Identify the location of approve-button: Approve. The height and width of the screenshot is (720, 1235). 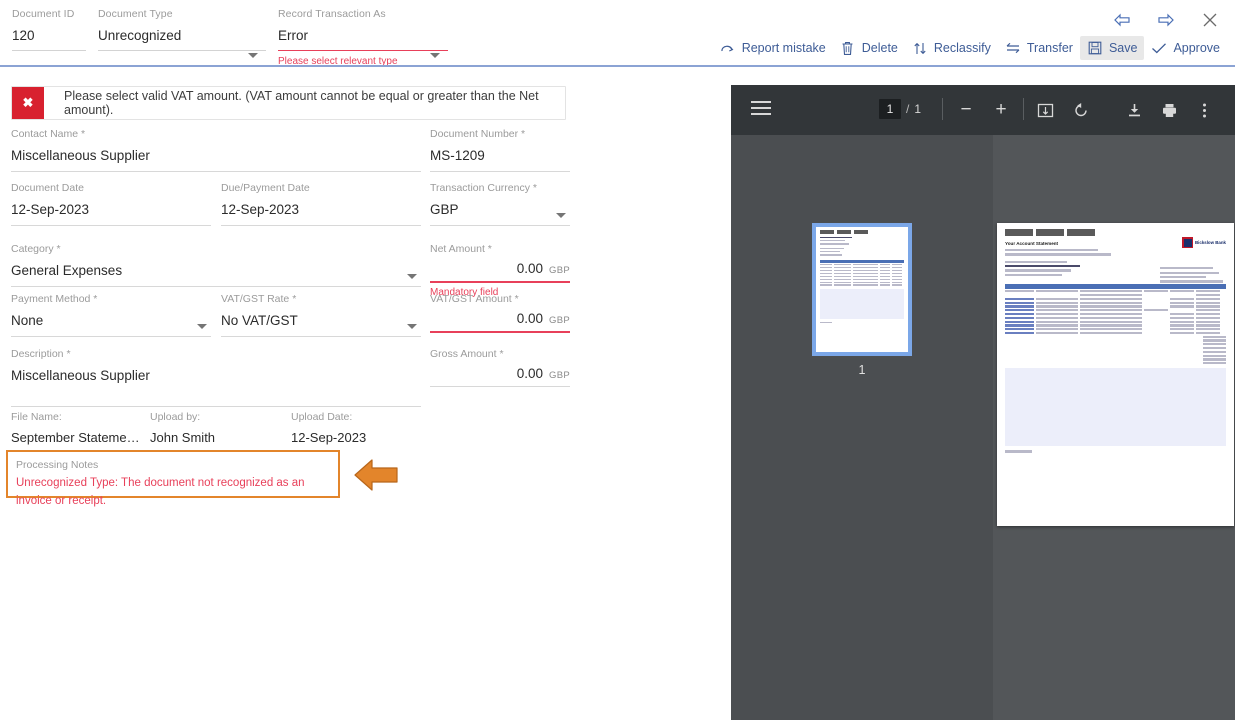
(1185, 48).